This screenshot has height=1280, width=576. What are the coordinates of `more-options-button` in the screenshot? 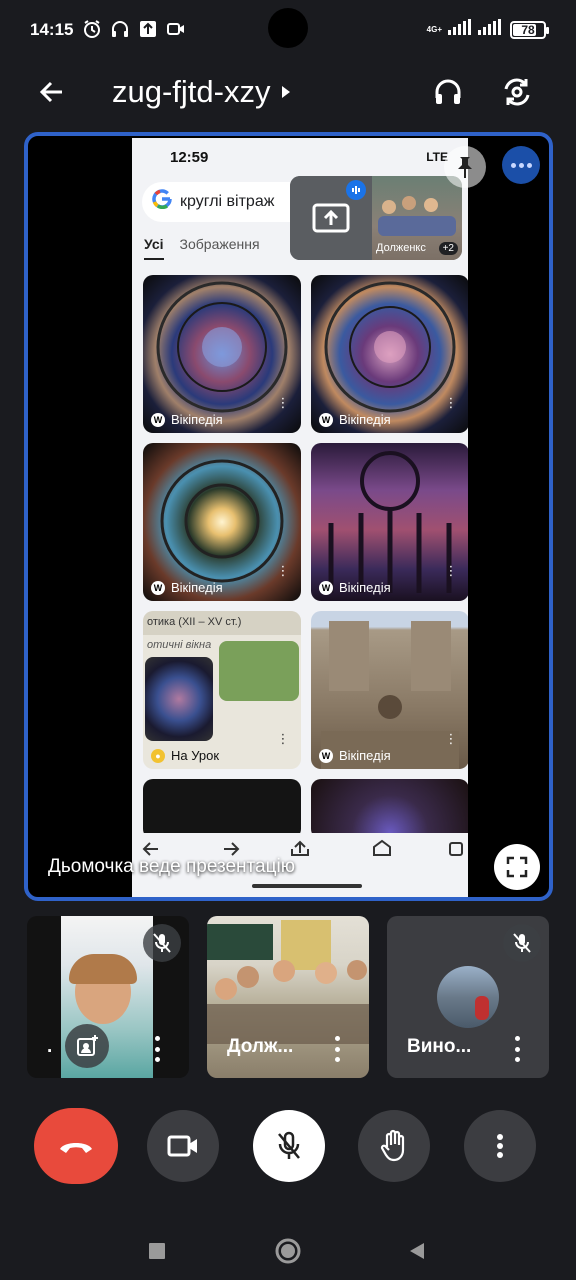 It's located at (500, 1146).